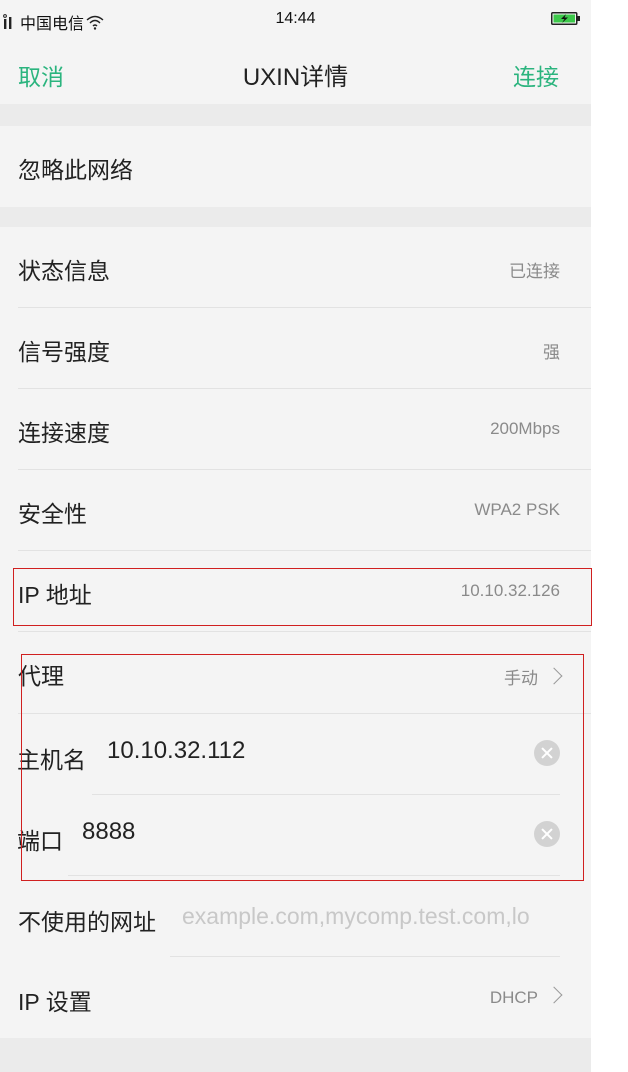 The image size is (628, 1072). What do you see at coordinates (517, 509) in the screenshot?
I see `security-value: WPA2 PSK` at bounding box center [517, 509].